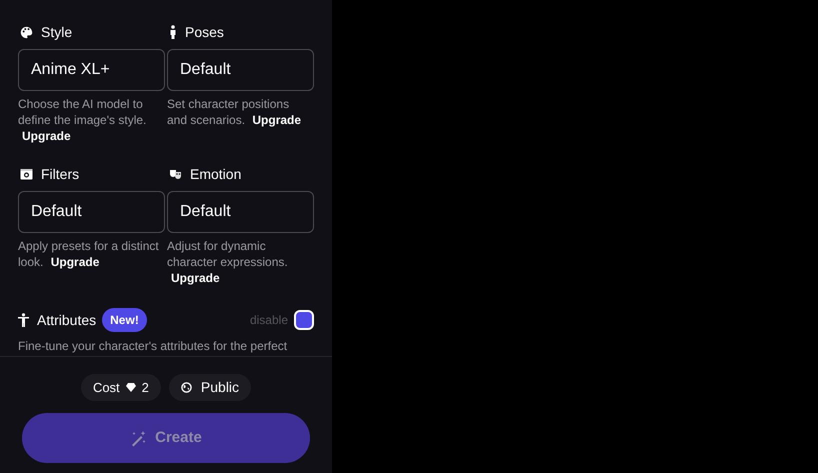 The width and height of the screenshot is (818, 473). What do you see at coordinates (60, 174) in the screenshot?
I see `section-label: Filters` at bounding box center [60, 174].